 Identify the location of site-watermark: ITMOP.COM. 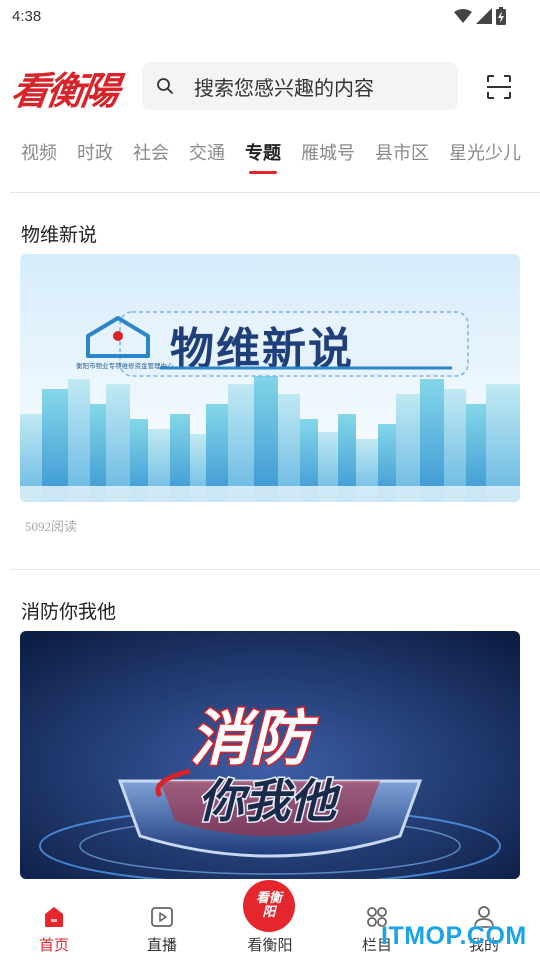
(454, 936).